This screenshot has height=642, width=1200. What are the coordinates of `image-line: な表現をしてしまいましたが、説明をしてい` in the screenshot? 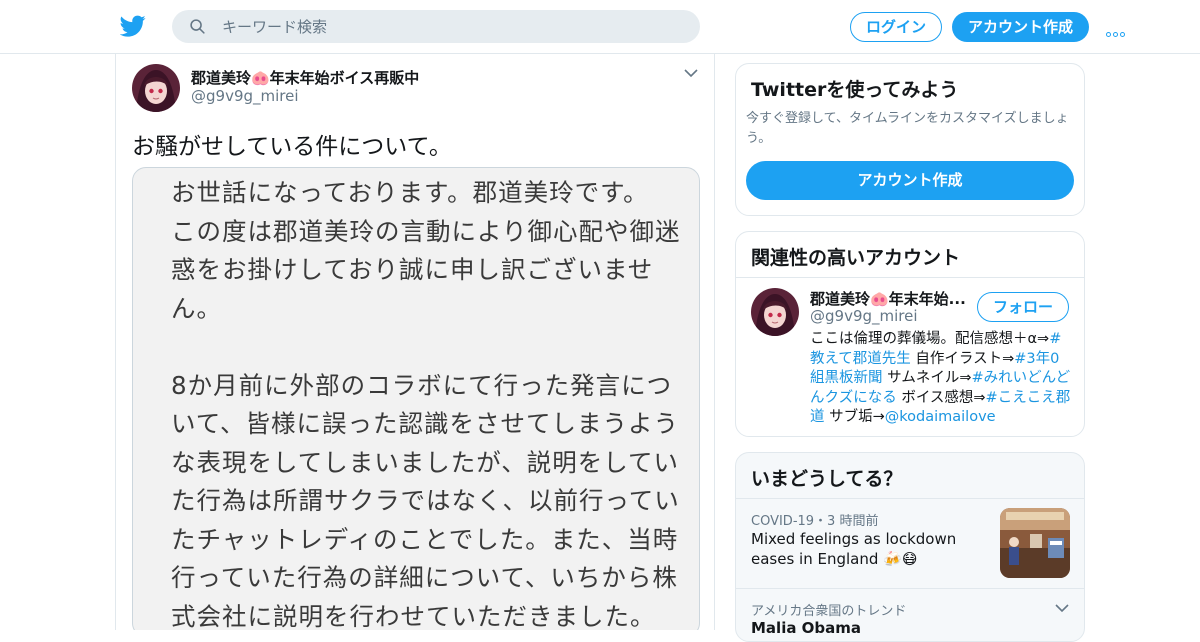 It's located at (425, 462).